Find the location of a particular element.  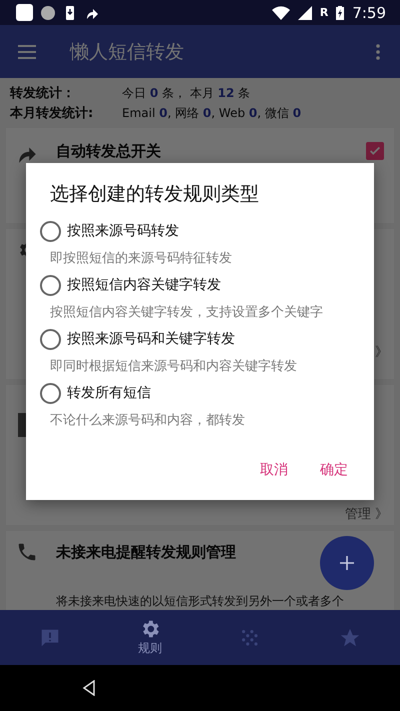

wifi-icon is located at coordinates (281, 13).